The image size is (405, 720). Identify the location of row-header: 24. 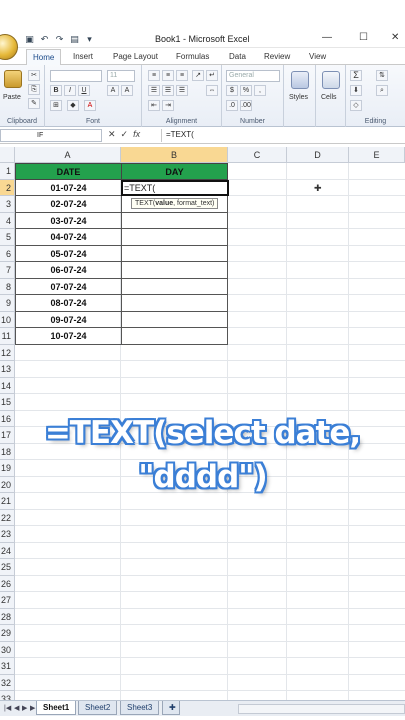
(7, 550).